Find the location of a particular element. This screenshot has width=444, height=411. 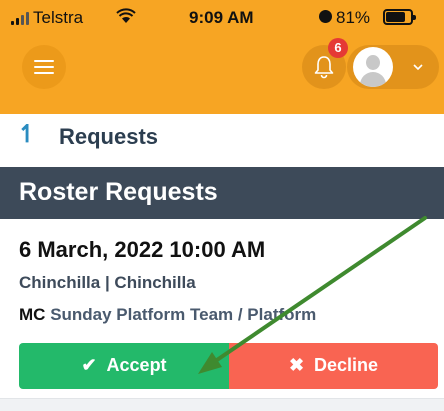

battery-icon is located at coordinates (399, 17).